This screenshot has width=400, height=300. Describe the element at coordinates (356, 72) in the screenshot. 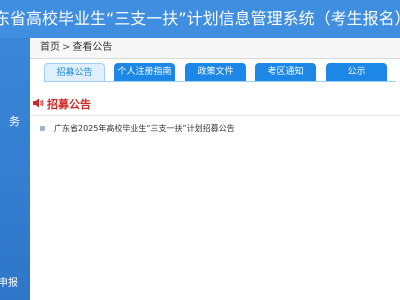

I see `tab-publicity: 公示` at that location.